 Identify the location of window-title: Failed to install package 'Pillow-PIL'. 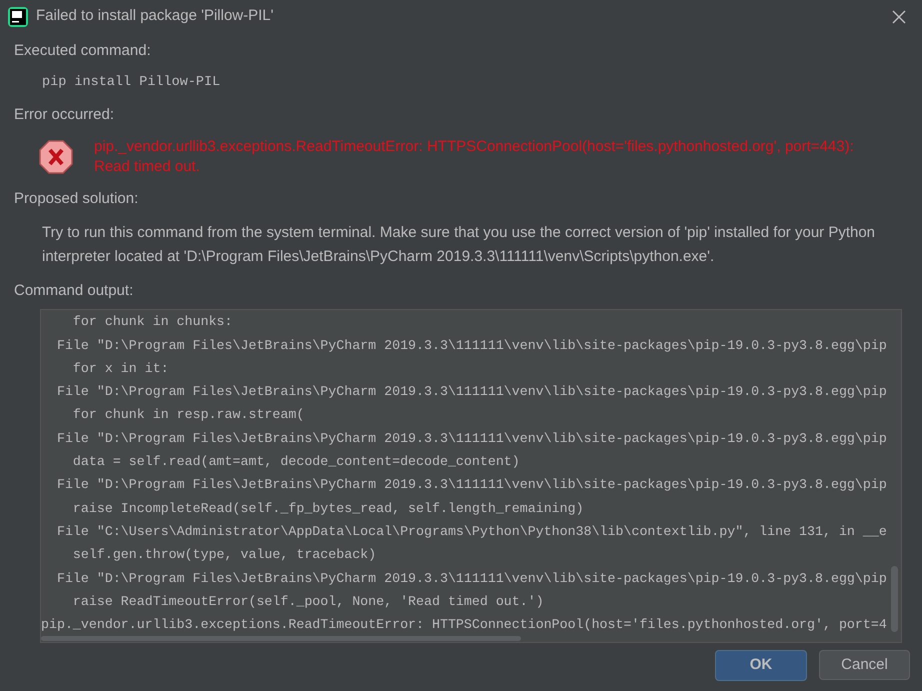
(155, 16).